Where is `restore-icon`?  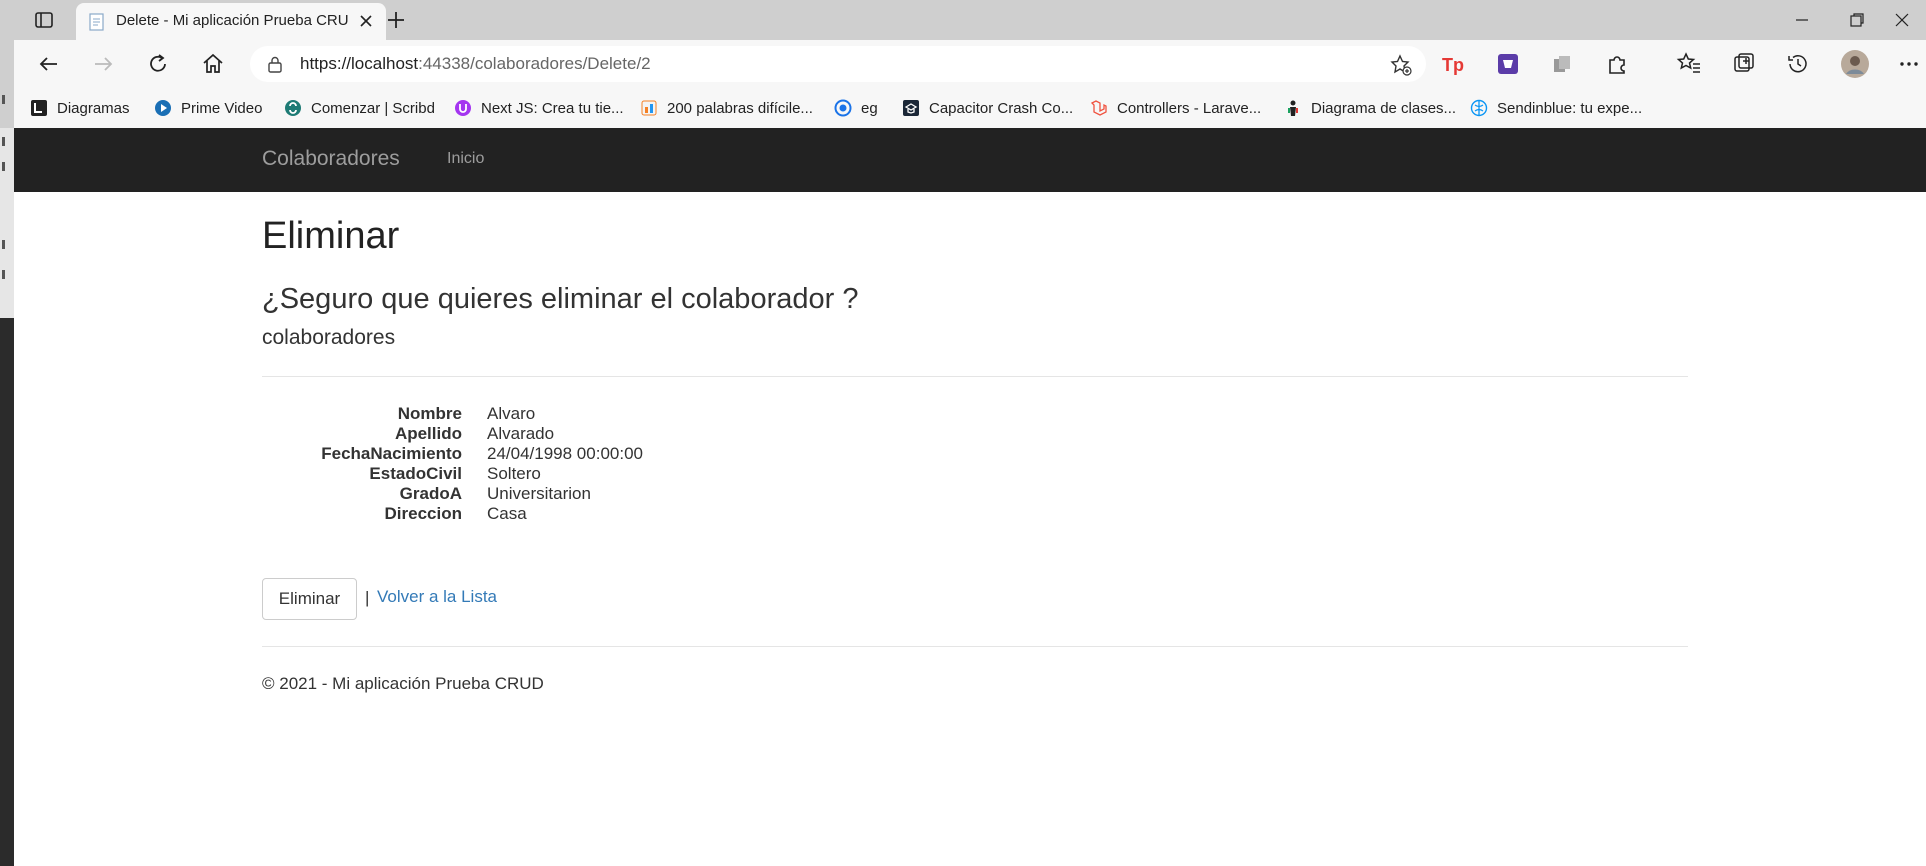 restore-icon is located at coordinates (1857, 20).